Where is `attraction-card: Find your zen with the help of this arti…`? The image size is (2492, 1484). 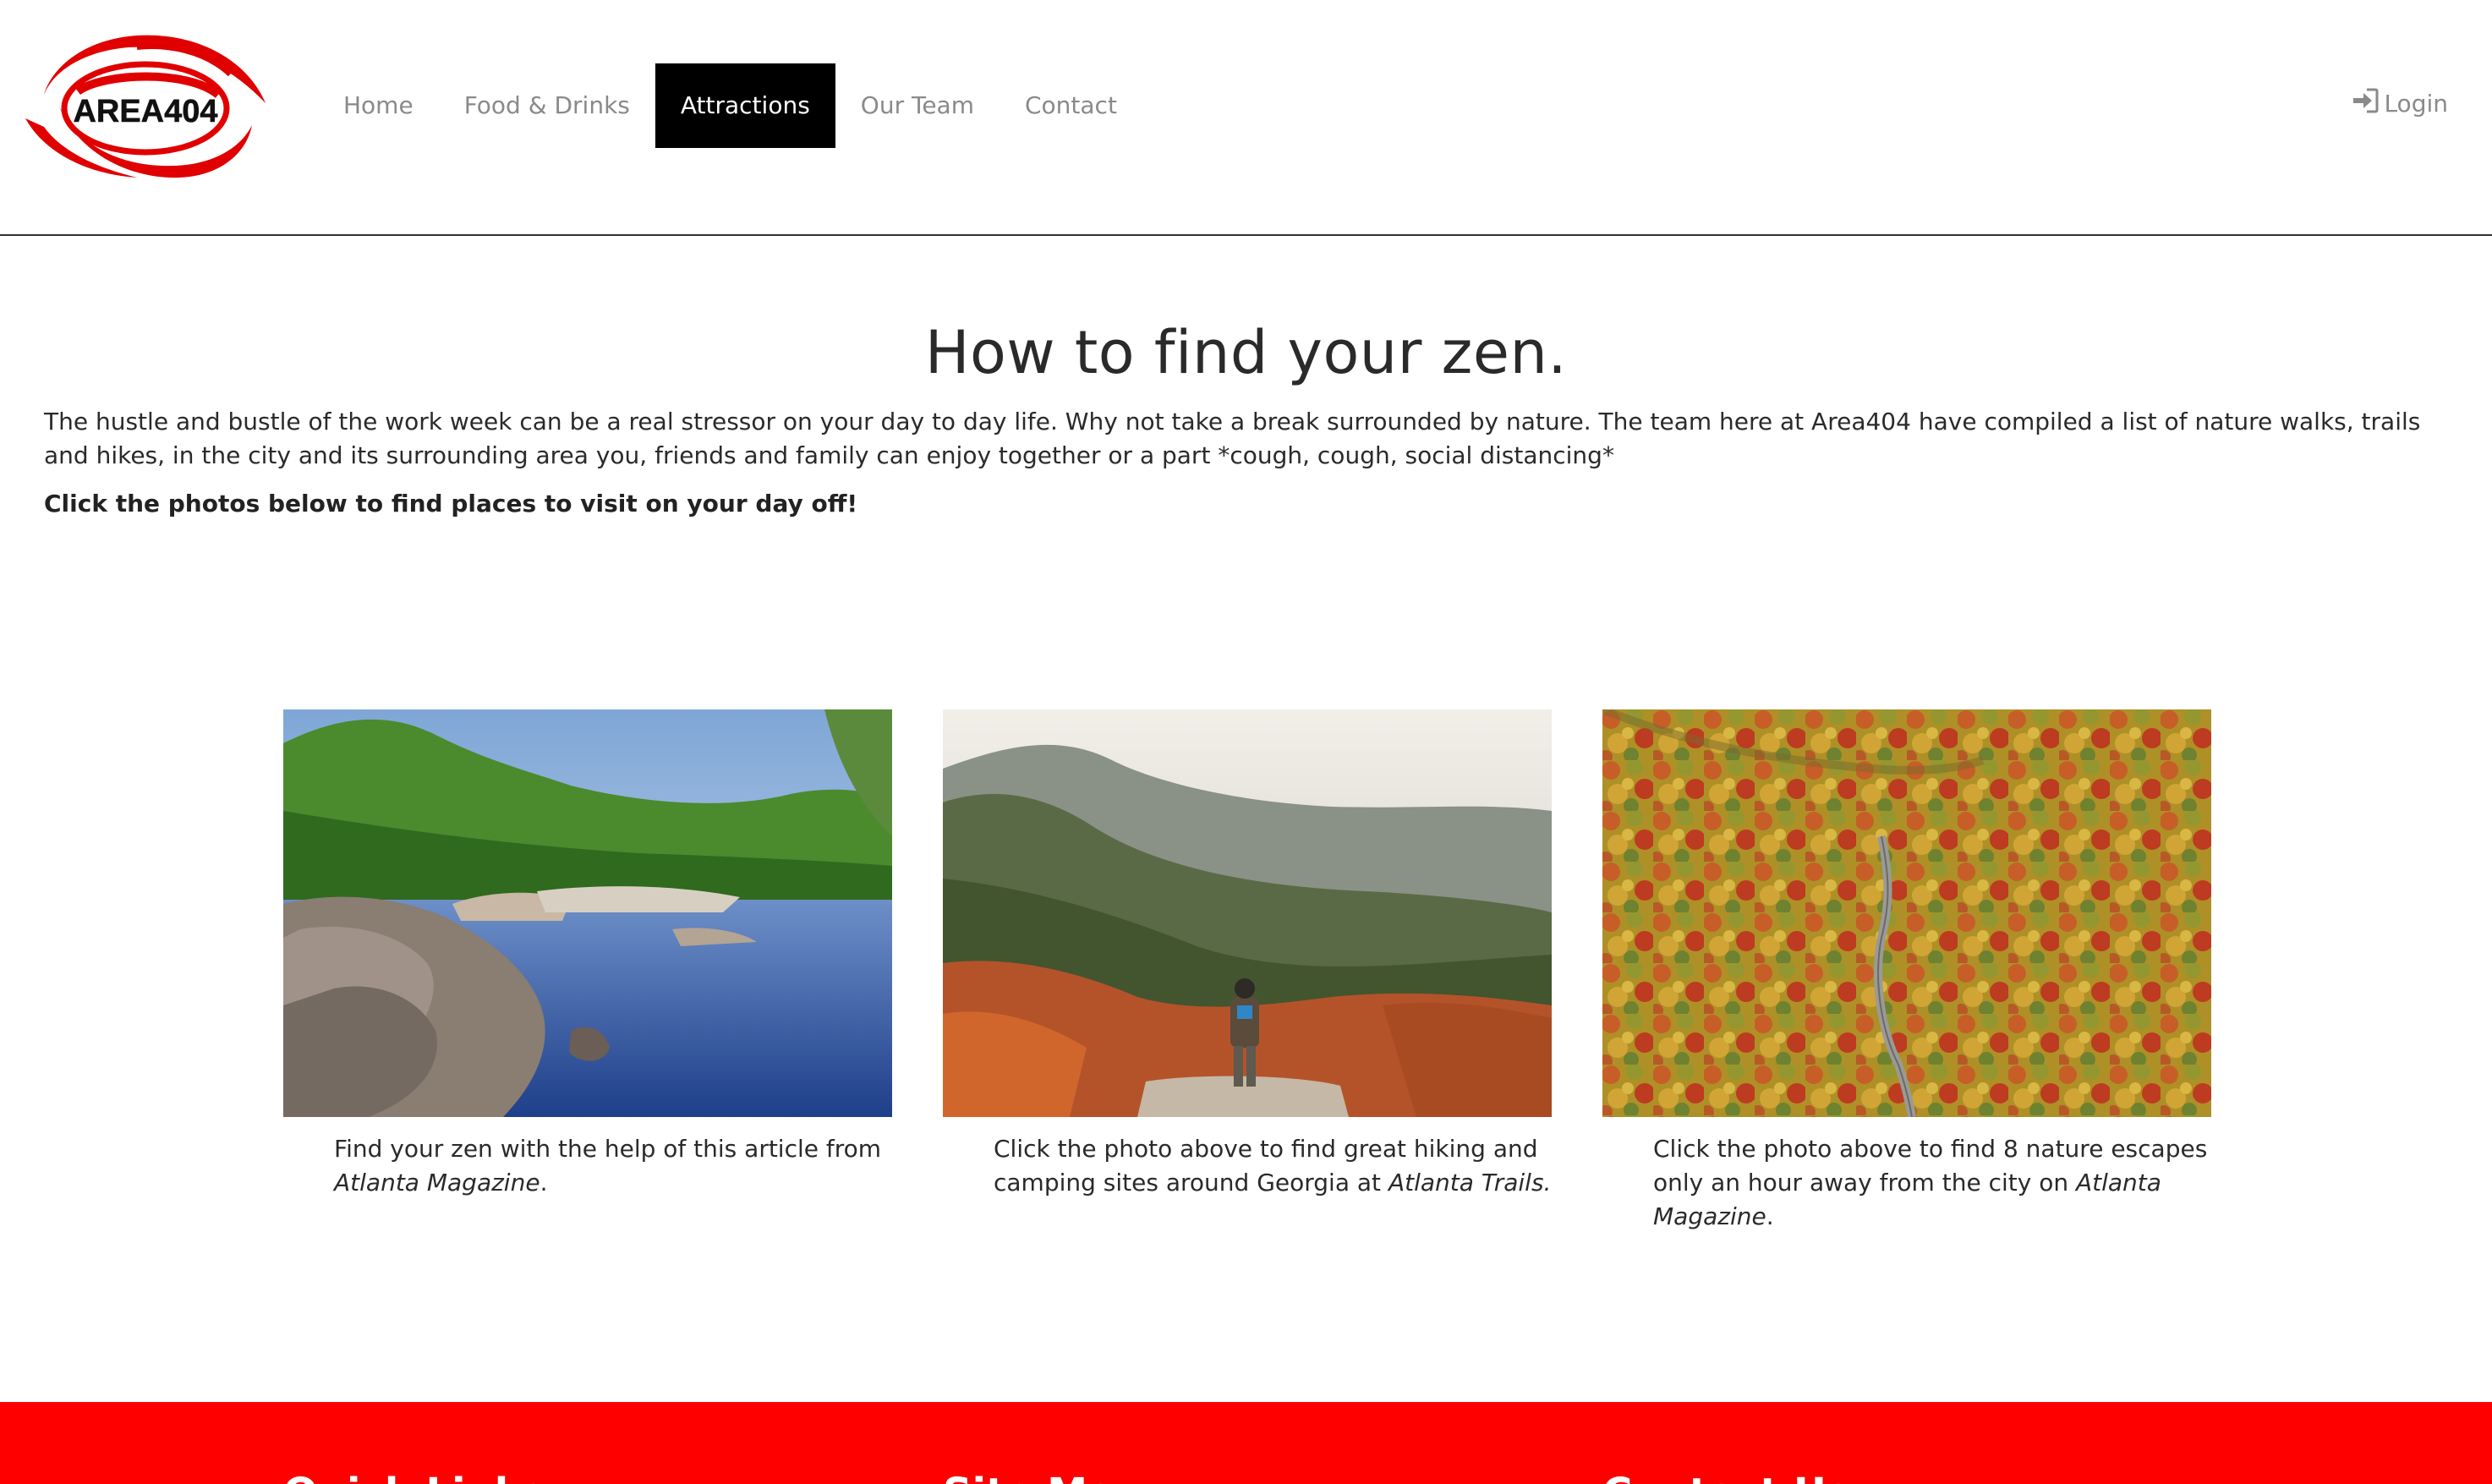
attraction-card: Find your zen with the help of this arti… is located at coordinates (588, 954).